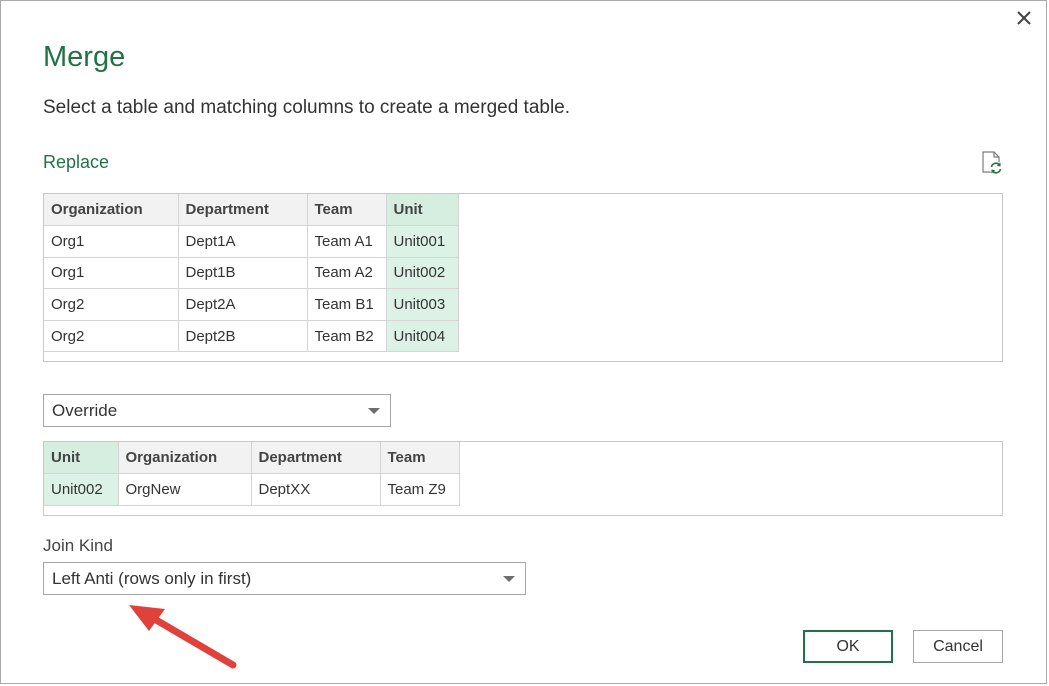  What do you see at coordinates (242, 273) in the screenshot?
I see `table-cell: Dept1B` at bounding box center [242, 273].